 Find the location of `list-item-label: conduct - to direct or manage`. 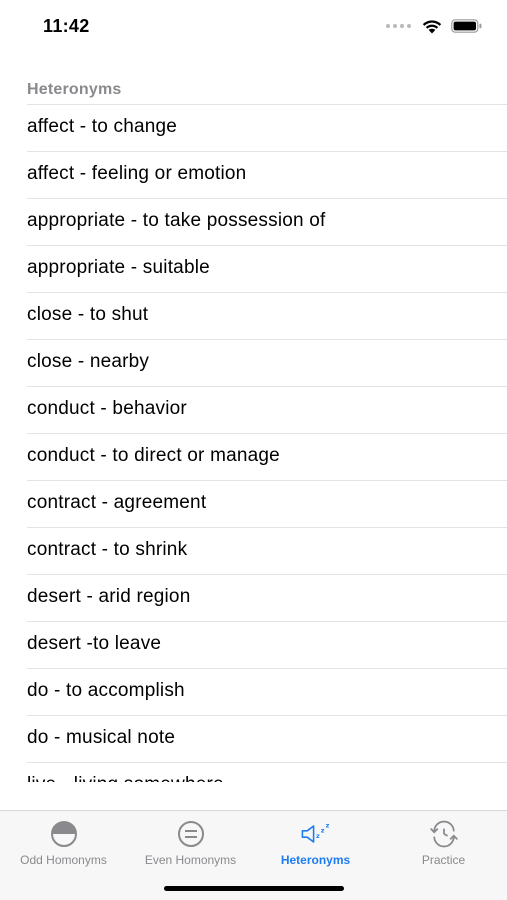

list-item-label: conduct - to direct or manage is located at coordinates (153, 455).